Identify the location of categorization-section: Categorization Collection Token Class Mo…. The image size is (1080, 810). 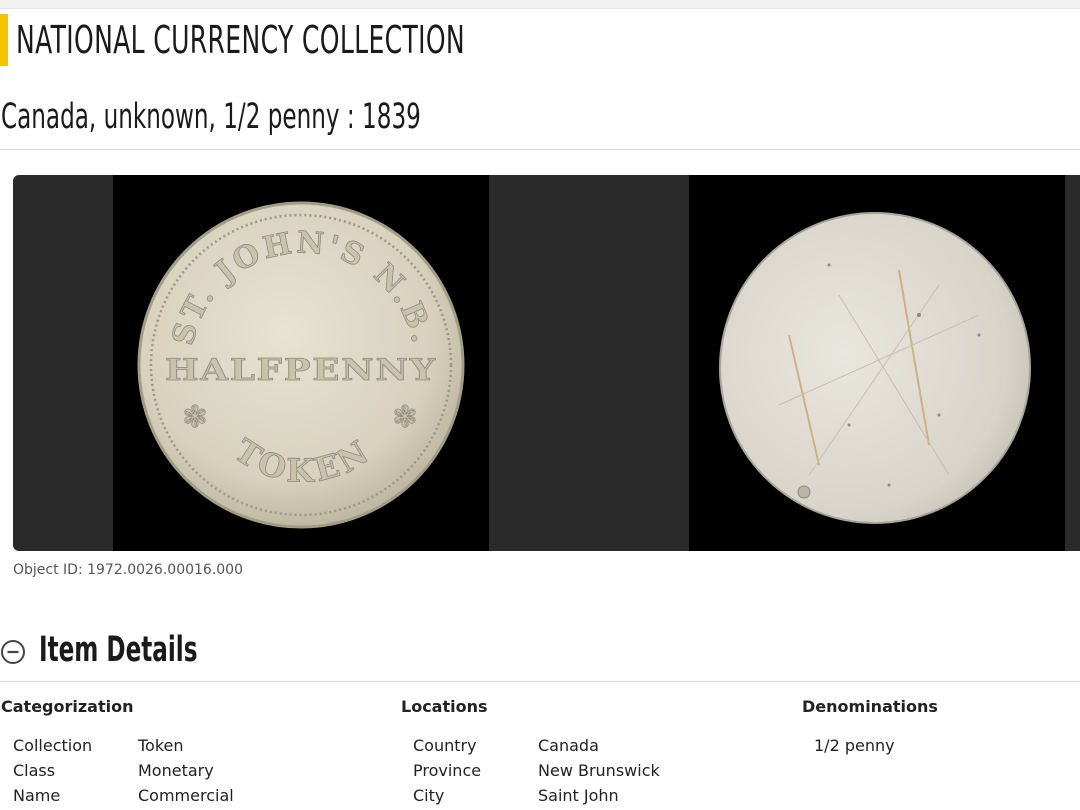
(196, 749).